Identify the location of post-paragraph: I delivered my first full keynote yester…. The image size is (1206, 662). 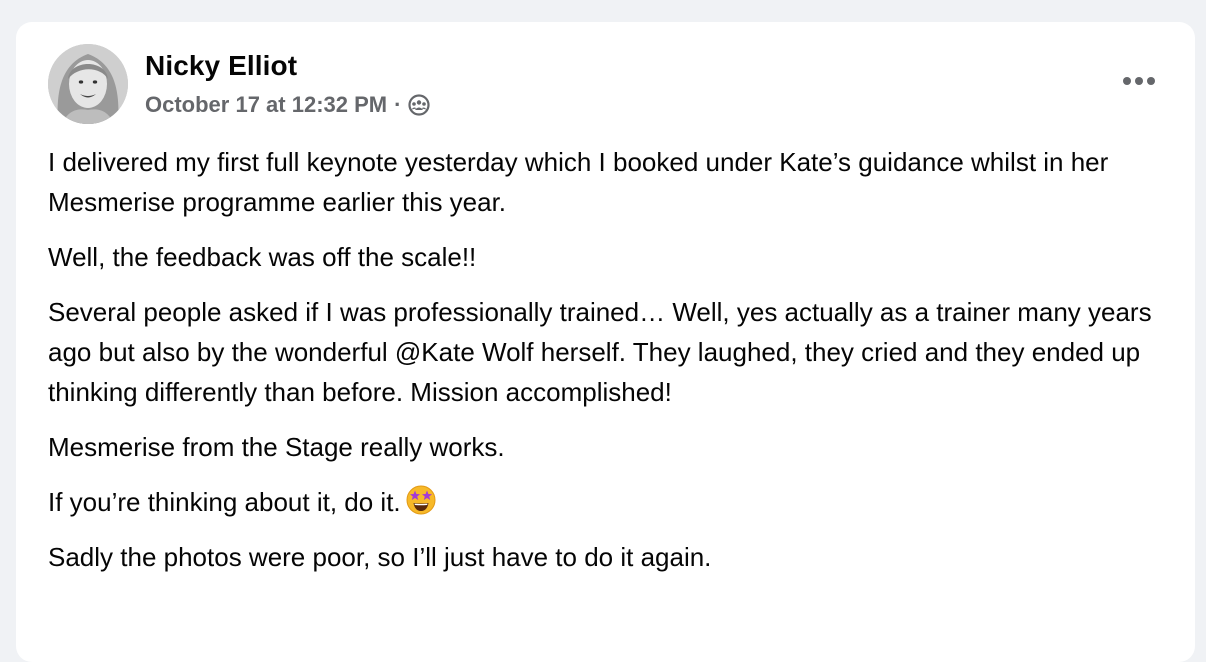
(578, 182).